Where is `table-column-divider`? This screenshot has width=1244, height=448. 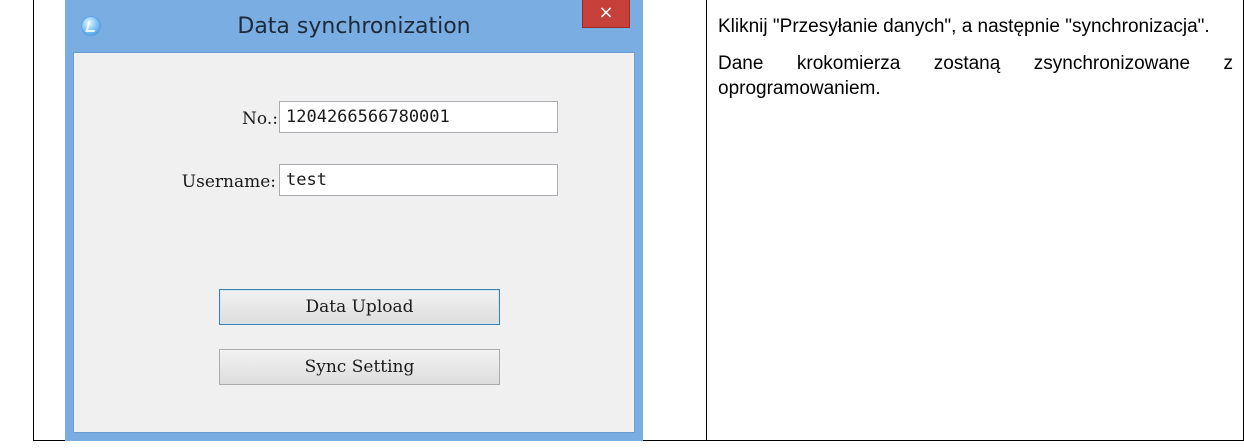
table-column-divider is located at coordinates (706, 220).